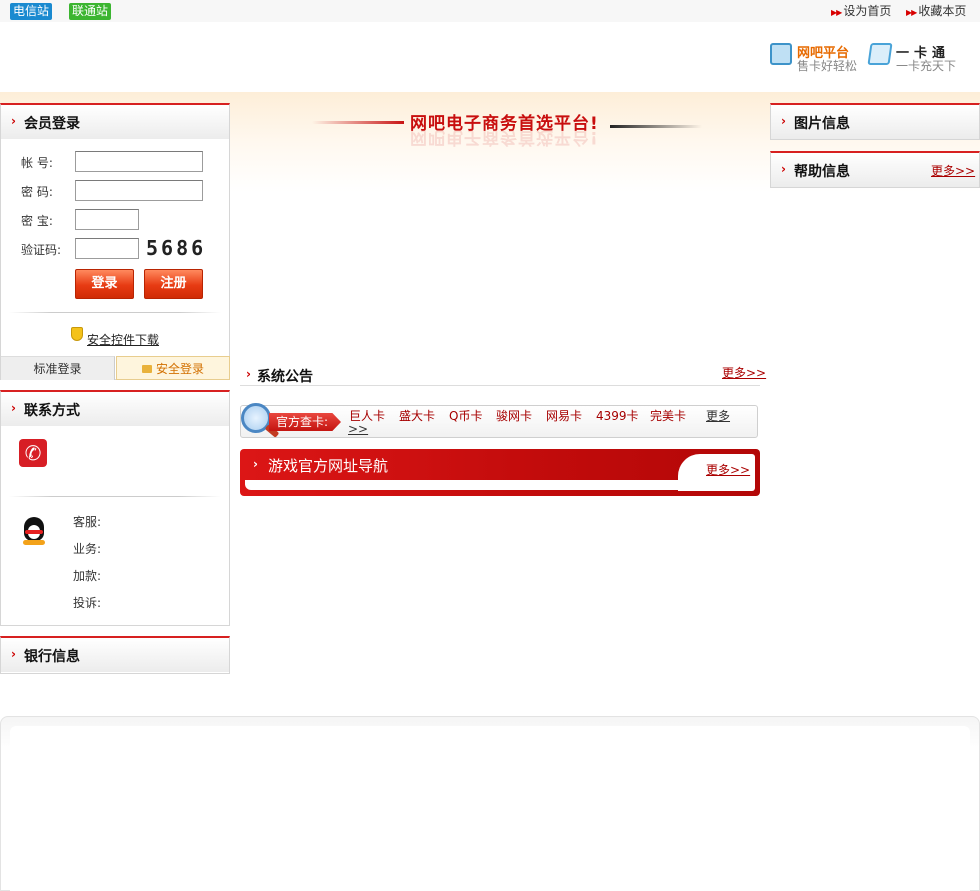 The image size is (980, 891). What do you see at coordinates (115, 409) in the screenshot?
I see `contact-panel-header: › 联系方式` at bounding box center [115, 409].